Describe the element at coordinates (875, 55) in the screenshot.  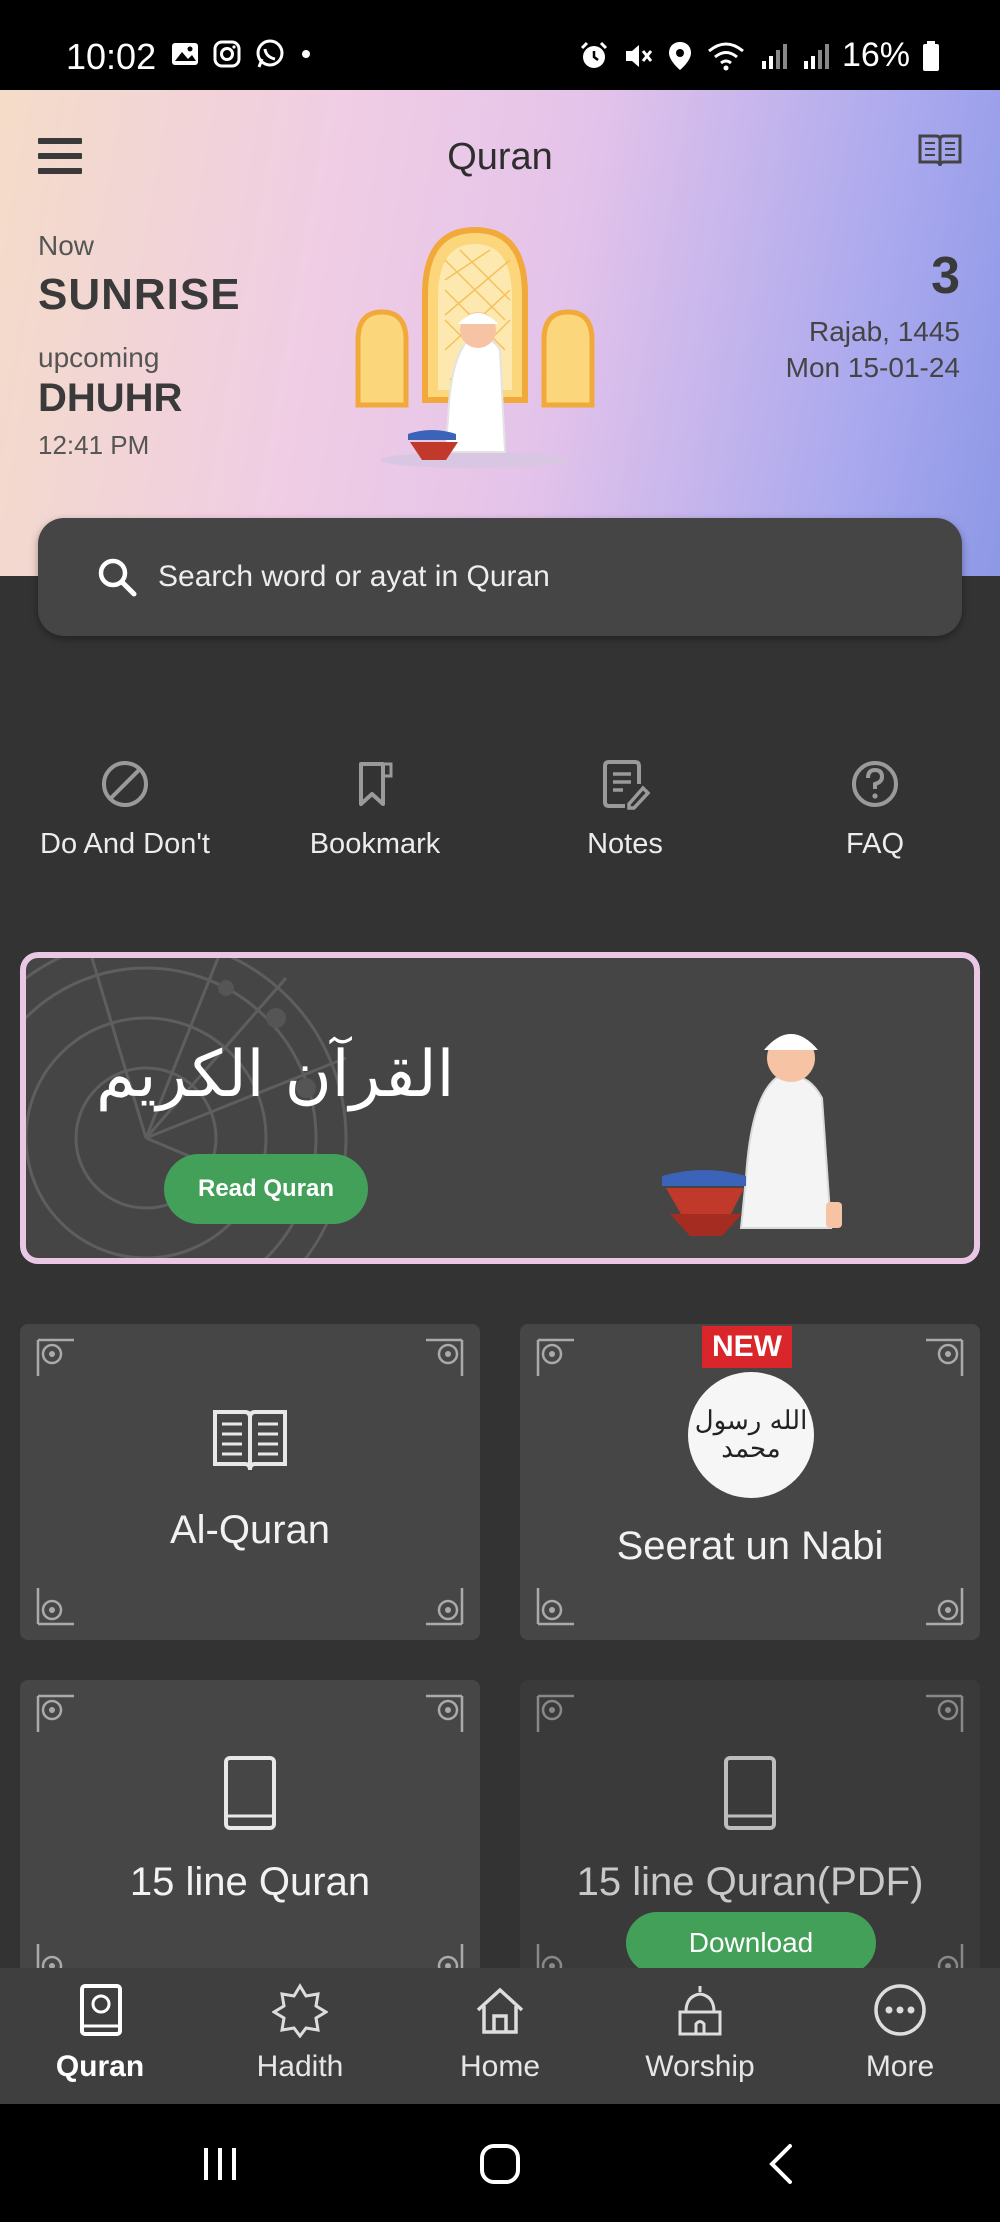
I see `battery-level: 16%` at that location.